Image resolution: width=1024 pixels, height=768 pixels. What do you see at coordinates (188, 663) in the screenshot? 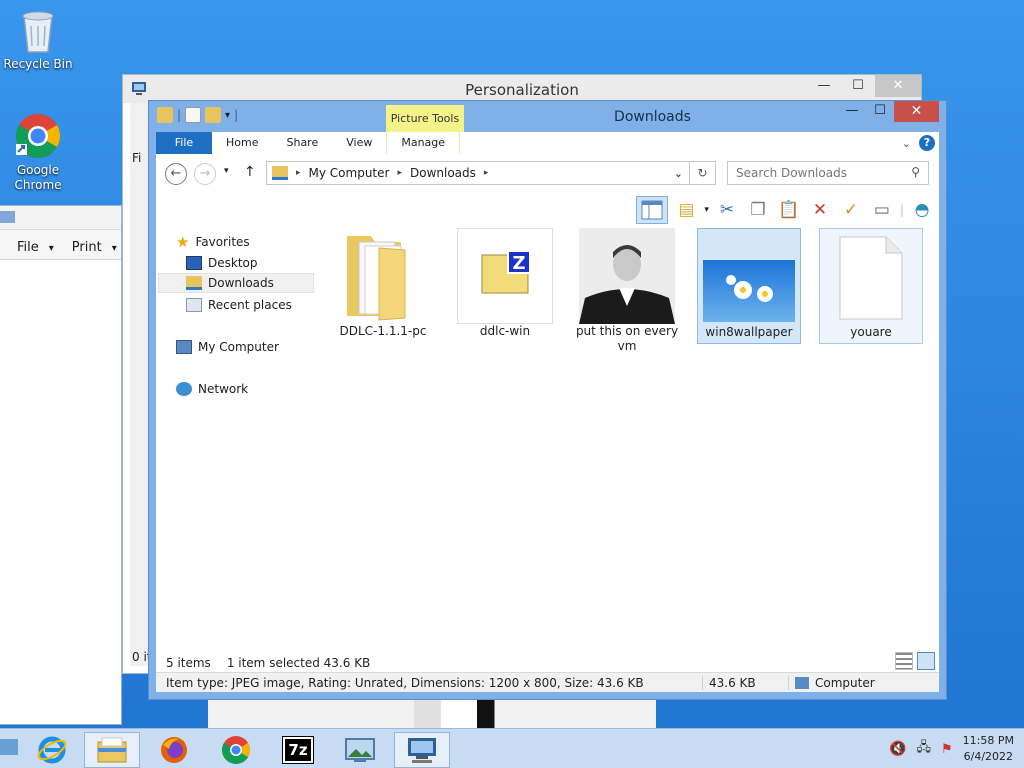
I see `item-count: 5 items` at bounding box center [188, 663].